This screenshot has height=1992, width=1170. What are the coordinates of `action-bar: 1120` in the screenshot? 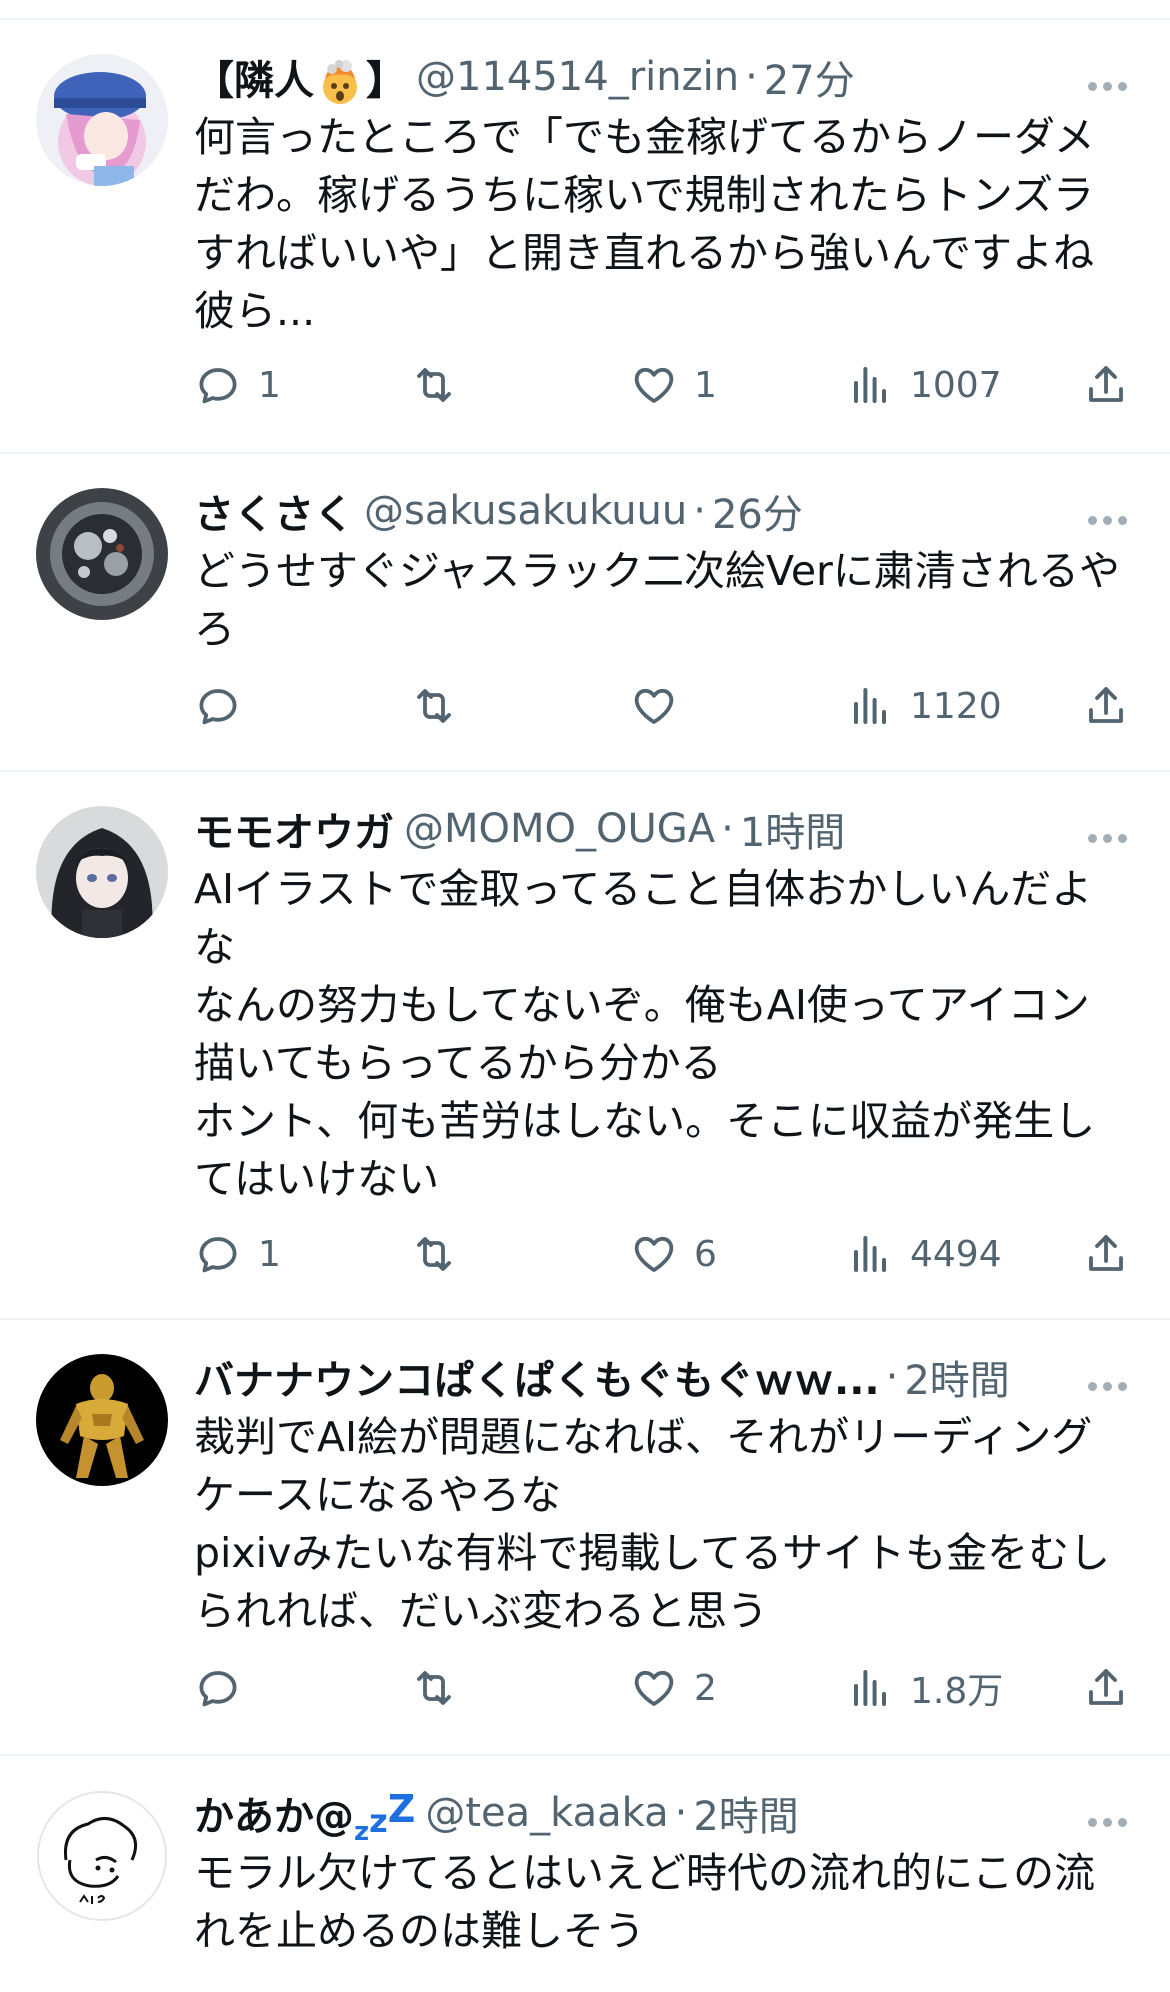 It's located at (662, 706).